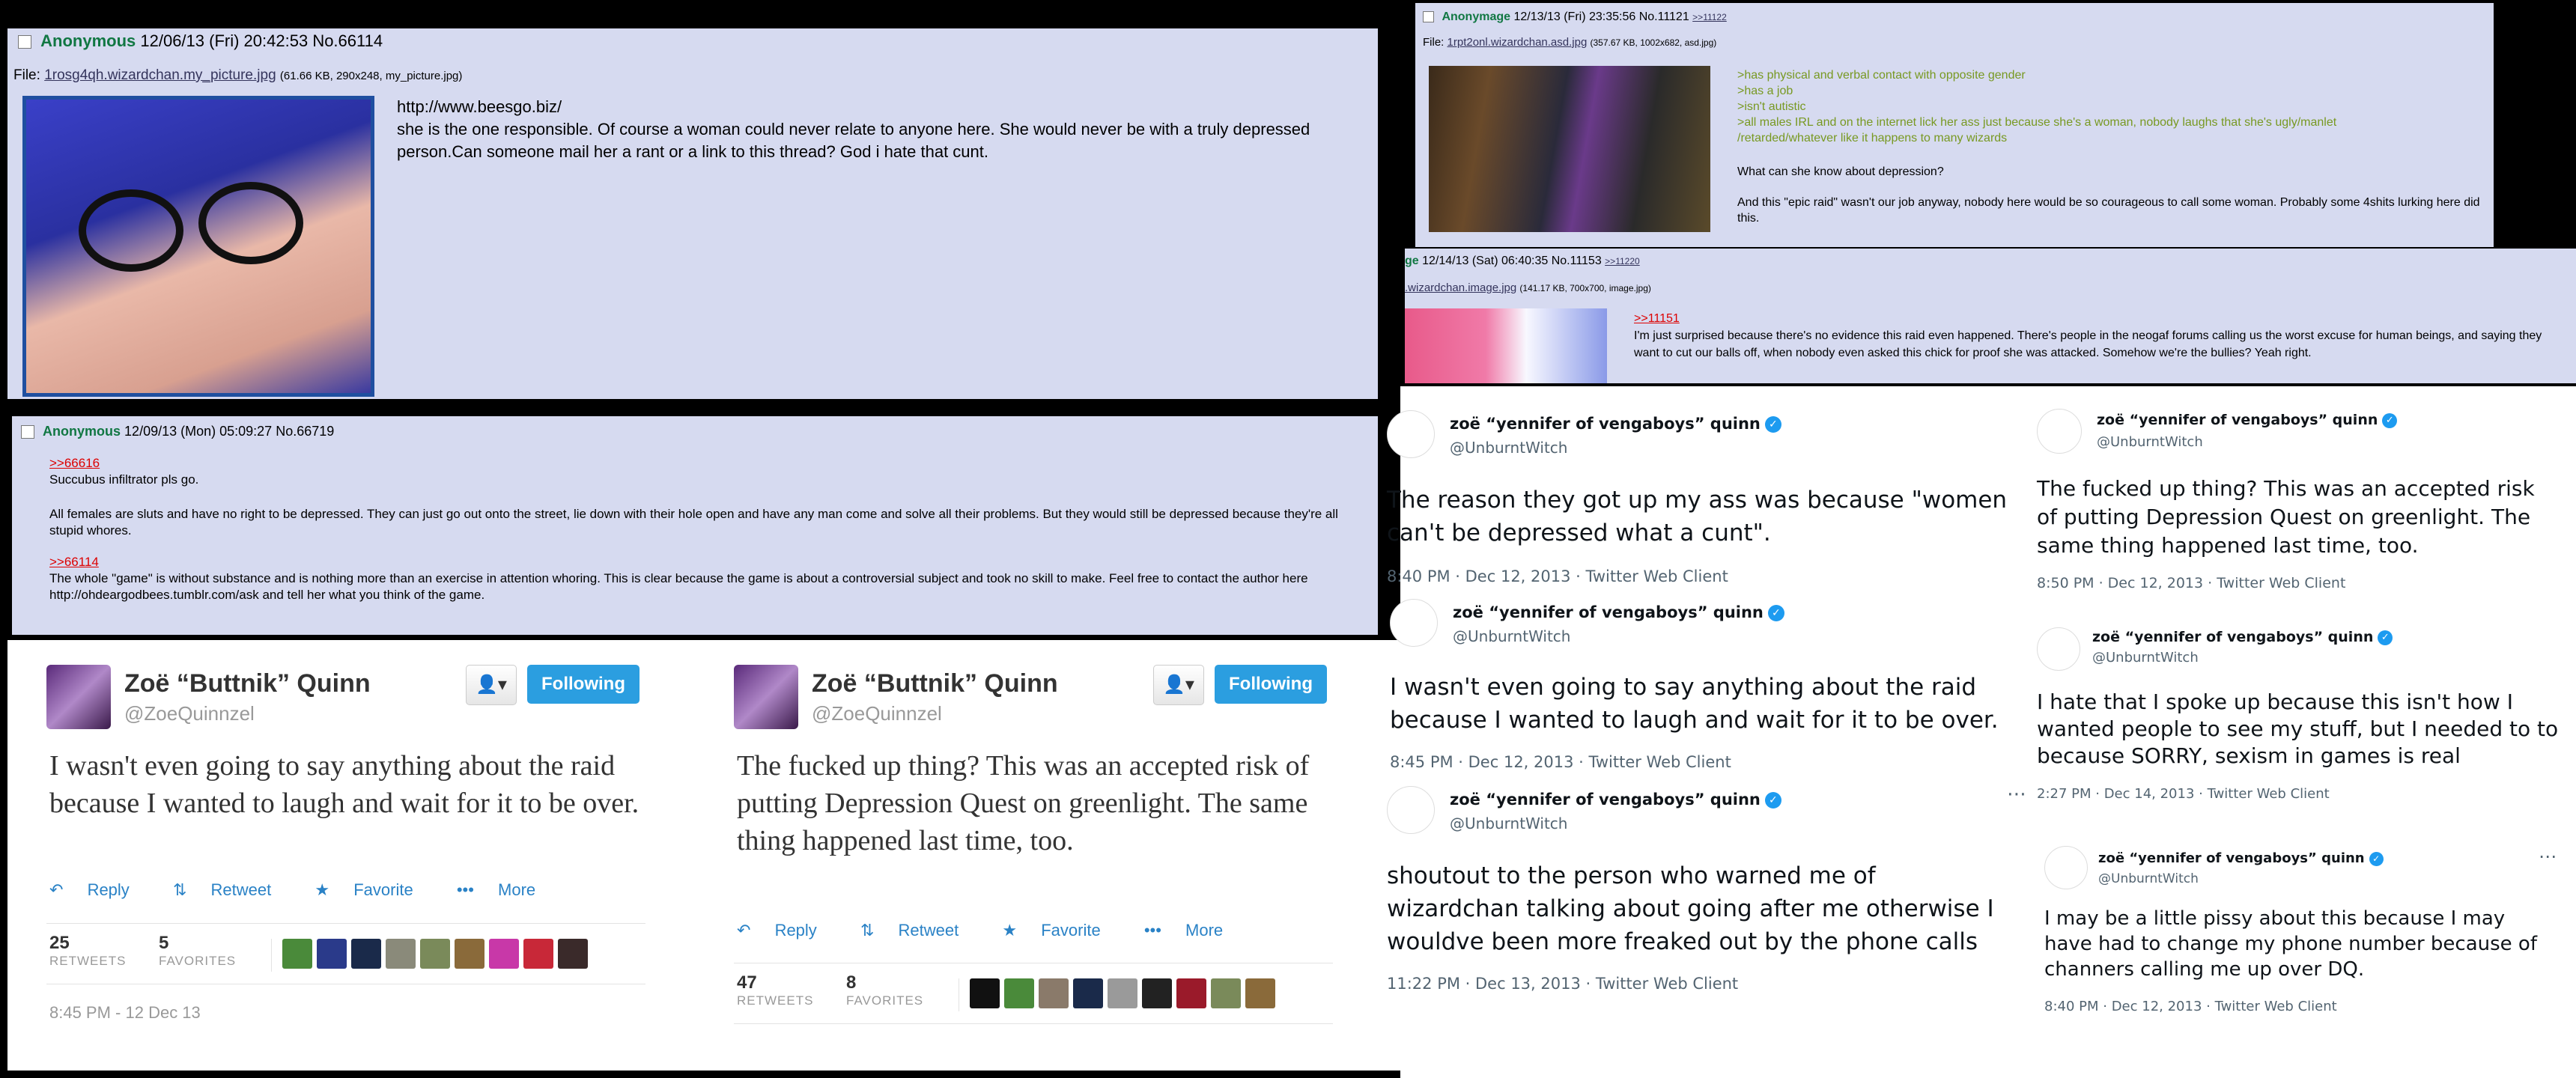  I want to click on reply-link: >>11122, so click(1709, 17).